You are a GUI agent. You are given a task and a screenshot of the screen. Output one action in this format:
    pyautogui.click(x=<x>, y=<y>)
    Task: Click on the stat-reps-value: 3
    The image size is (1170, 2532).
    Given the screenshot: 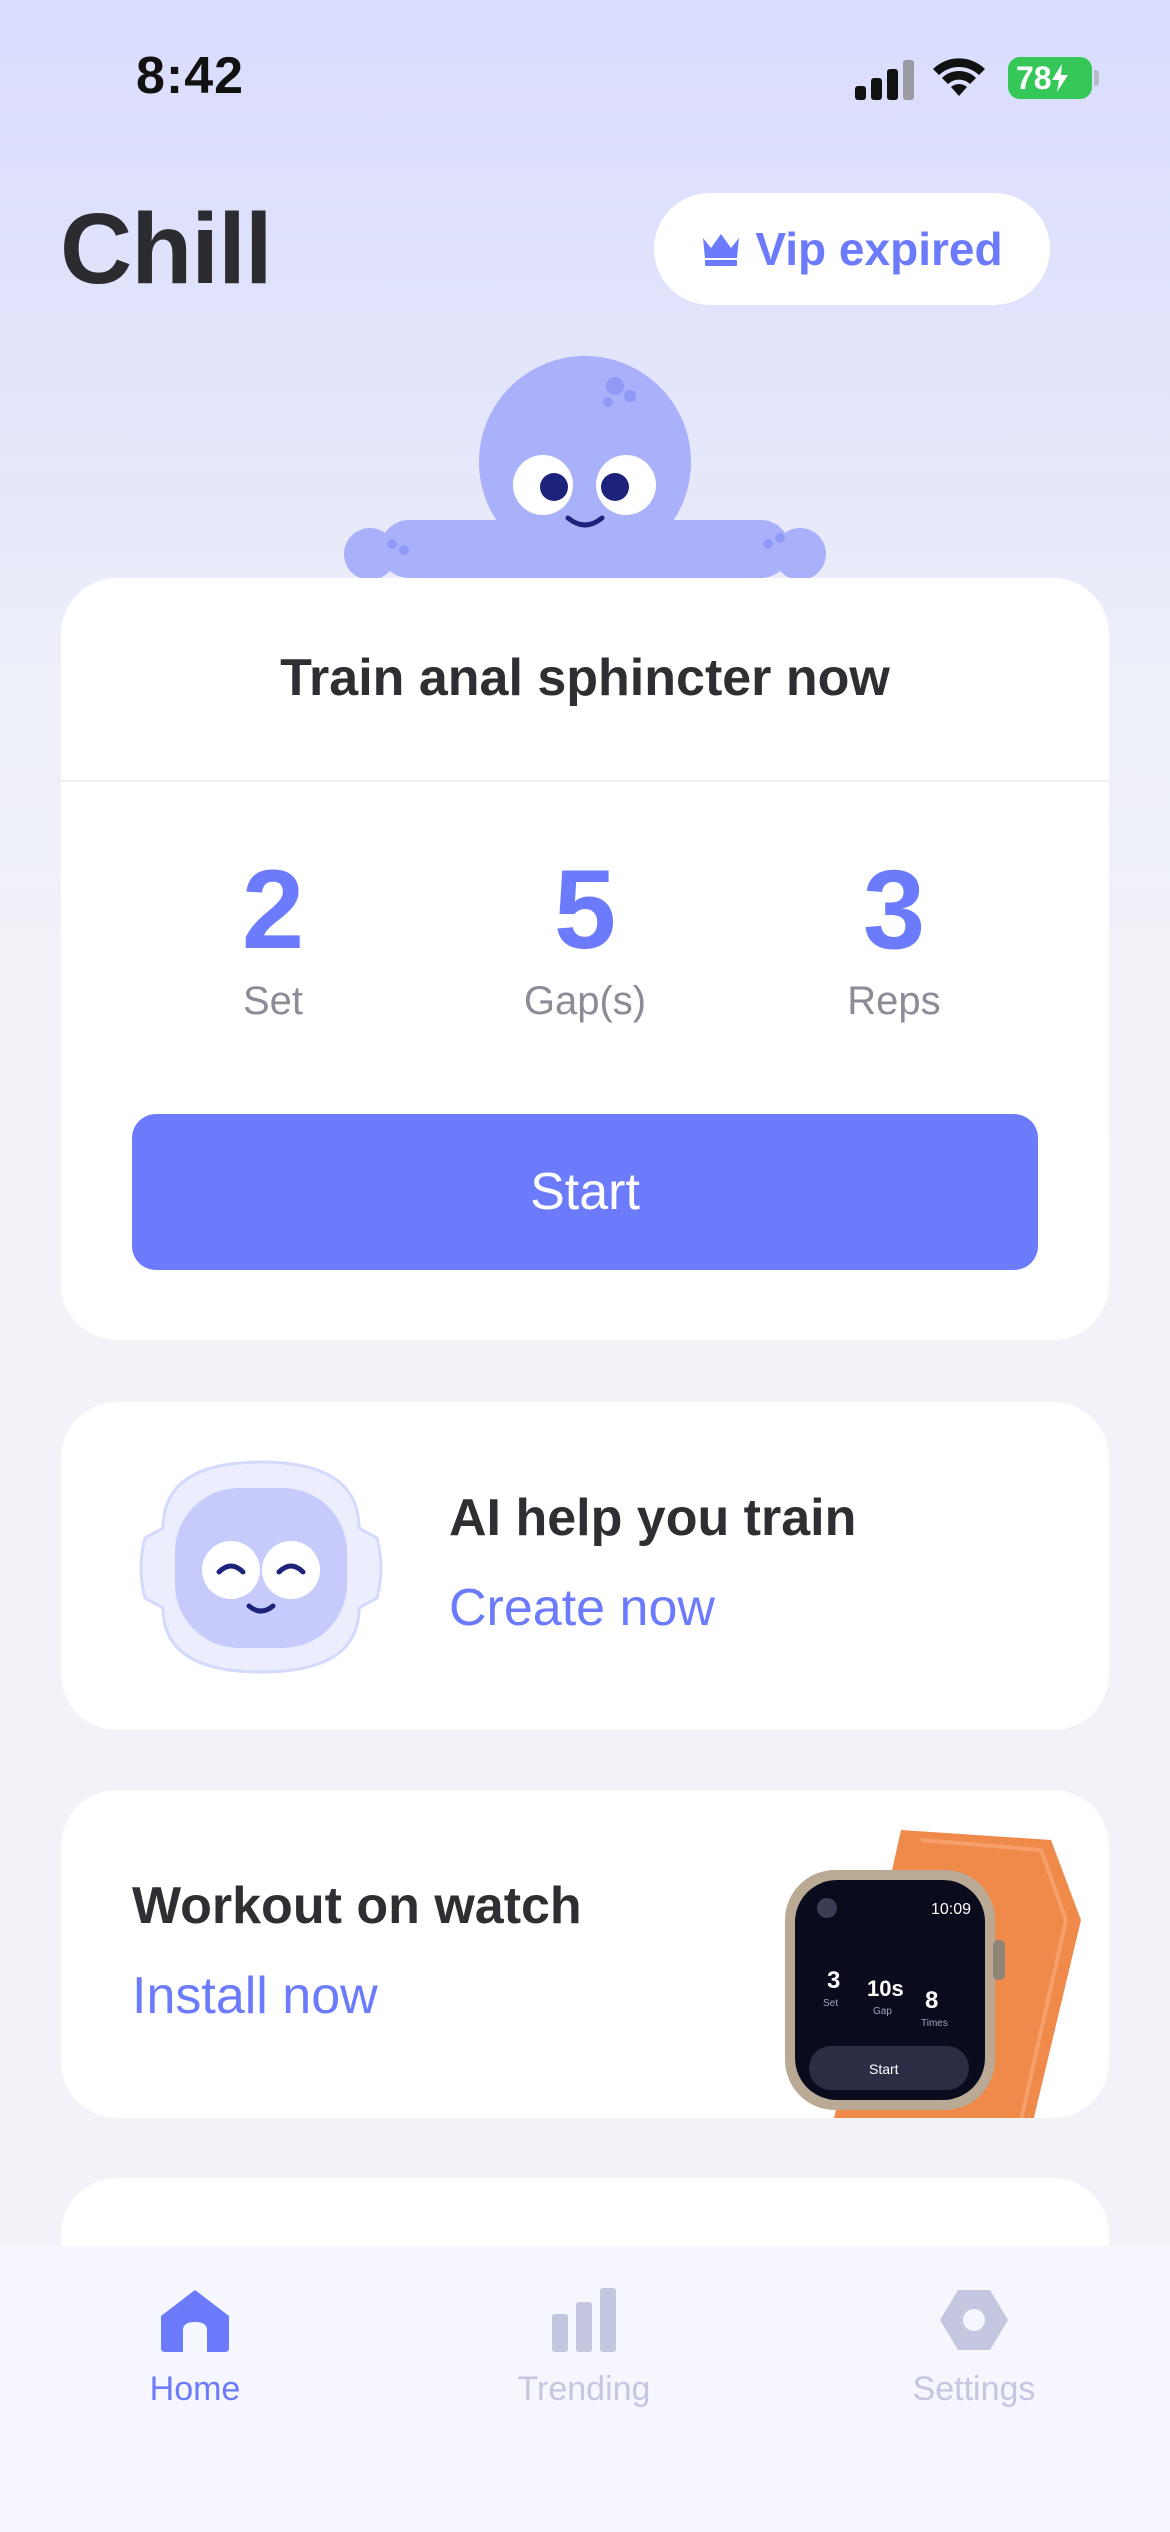 What is the action you would take?
    pyautogui.click(x=894, y=909)
    